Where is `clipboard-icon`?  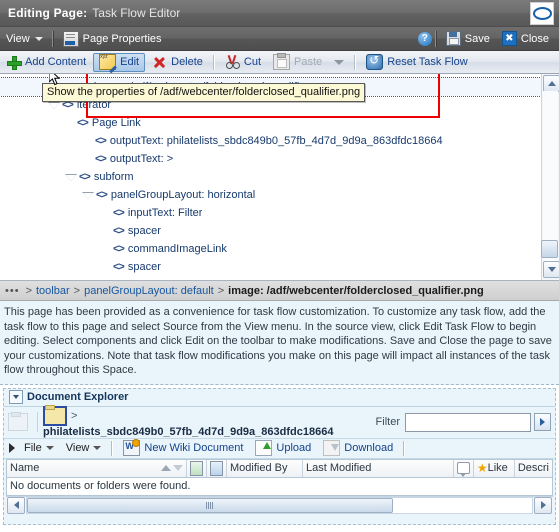 clipboard-icon is located at coordinates (282, 61).